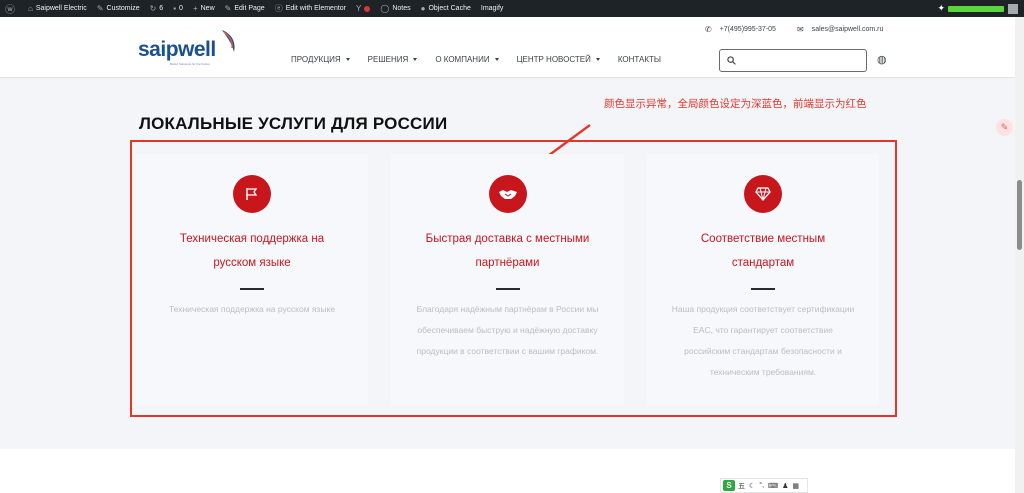 The height and width of the screenshot is (493, 1024). Describe the element at coordinates (388, 59) in the screenshot. I see `nav-label: РЕШЕНИЯ` at that location.